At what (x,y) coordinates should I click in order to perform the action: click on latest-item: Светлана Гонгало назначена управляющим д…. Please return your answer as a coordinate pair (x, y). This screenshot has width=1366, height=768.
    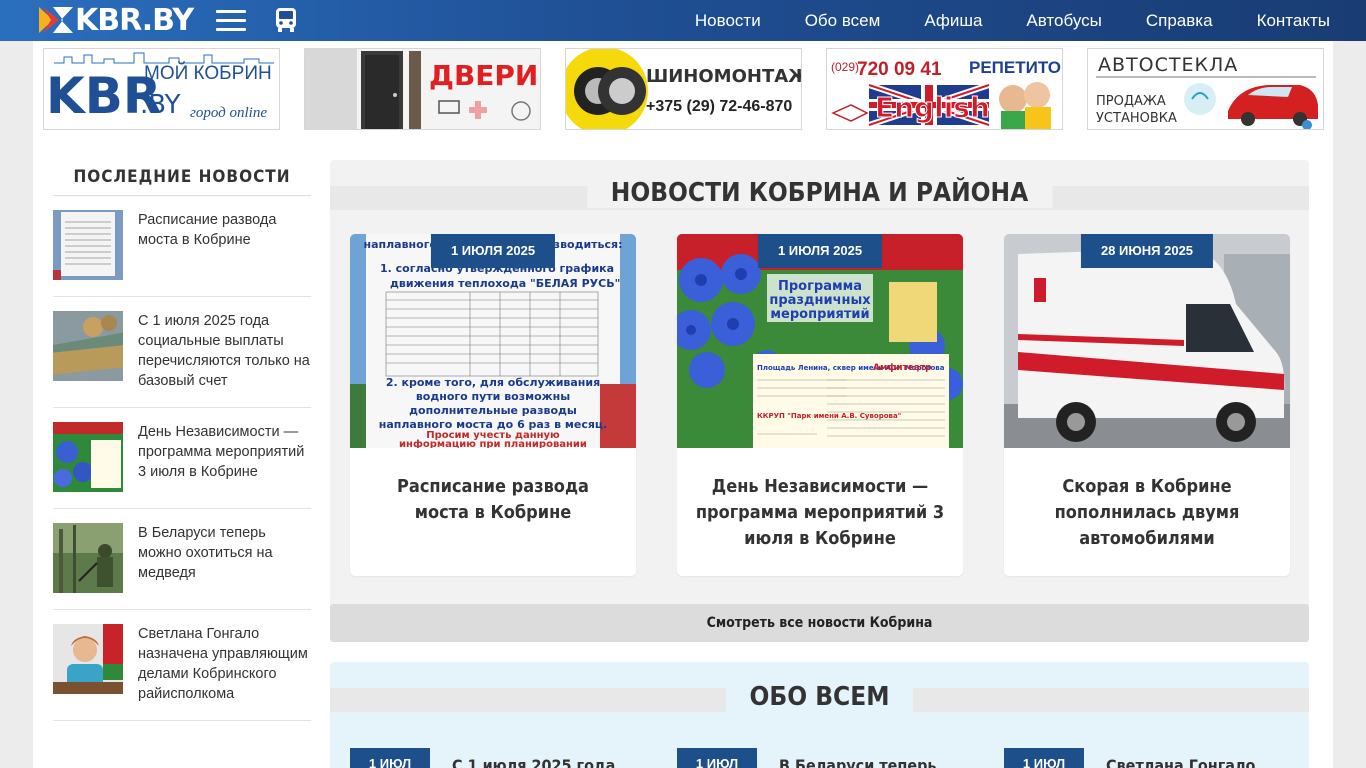
    Looking at the image, I should click on (182, 665).